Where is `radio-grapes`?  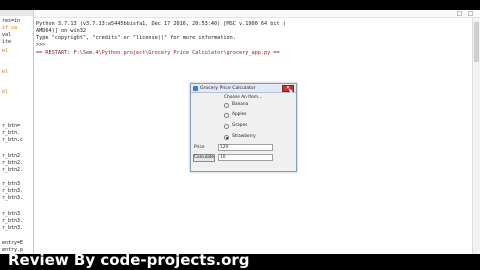 radio-grapes is located at coordinates (226, 126).